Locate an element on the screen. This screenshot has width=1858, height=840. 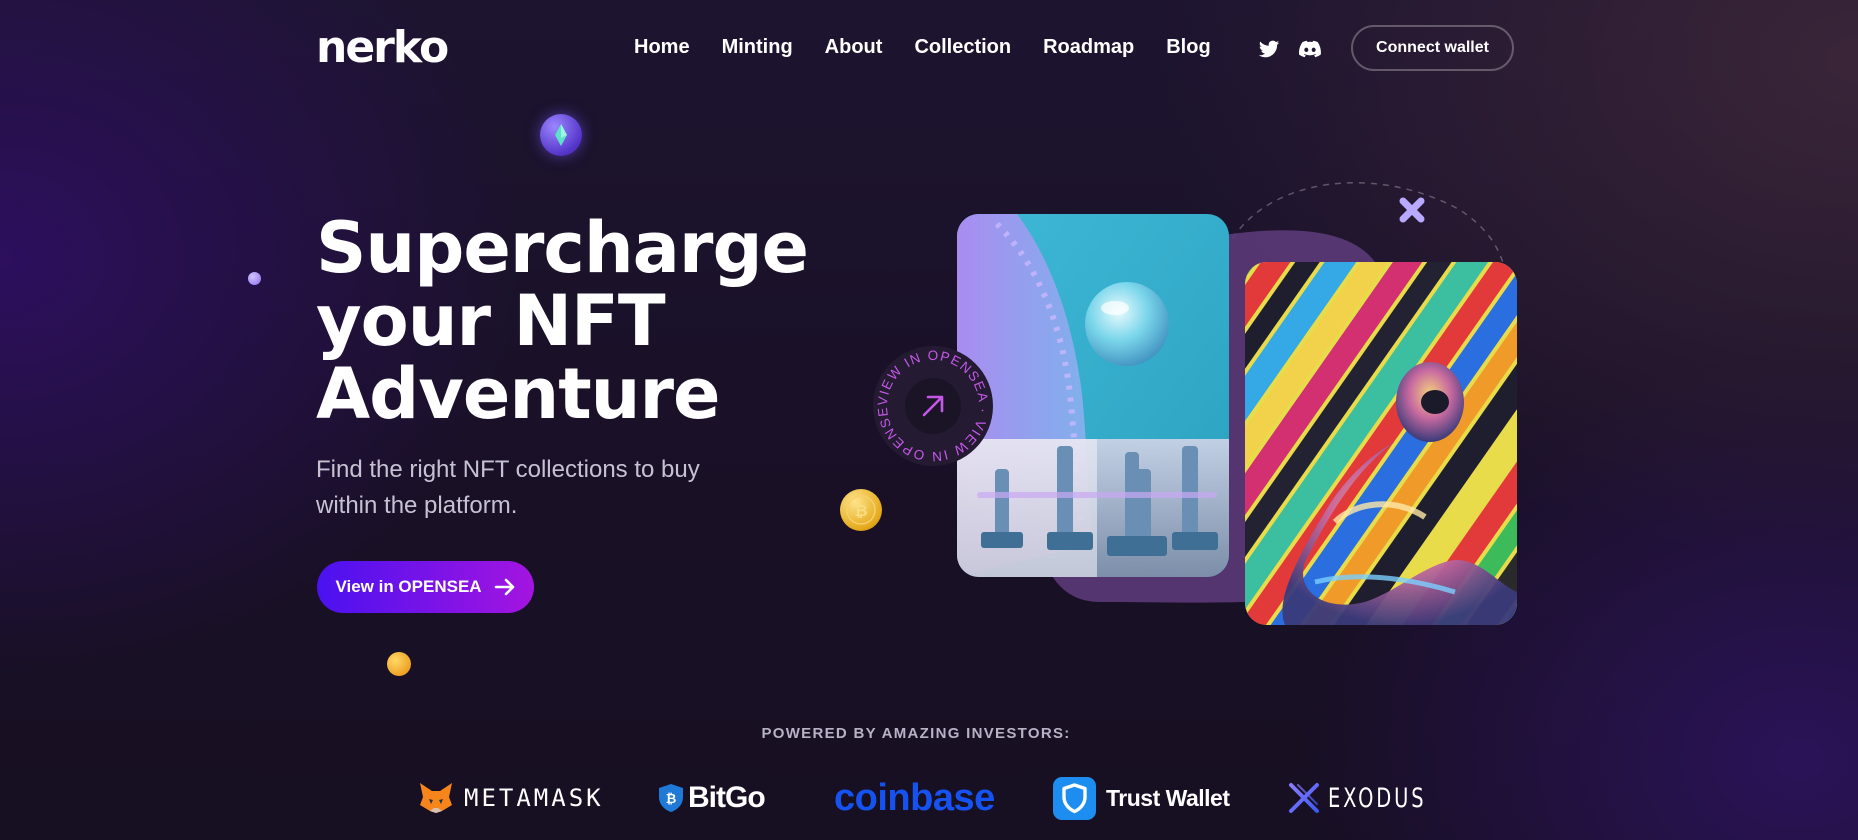
investors-heading: POWERED BY AMAZING INVESTORS: is located at coordinates (916, 733).